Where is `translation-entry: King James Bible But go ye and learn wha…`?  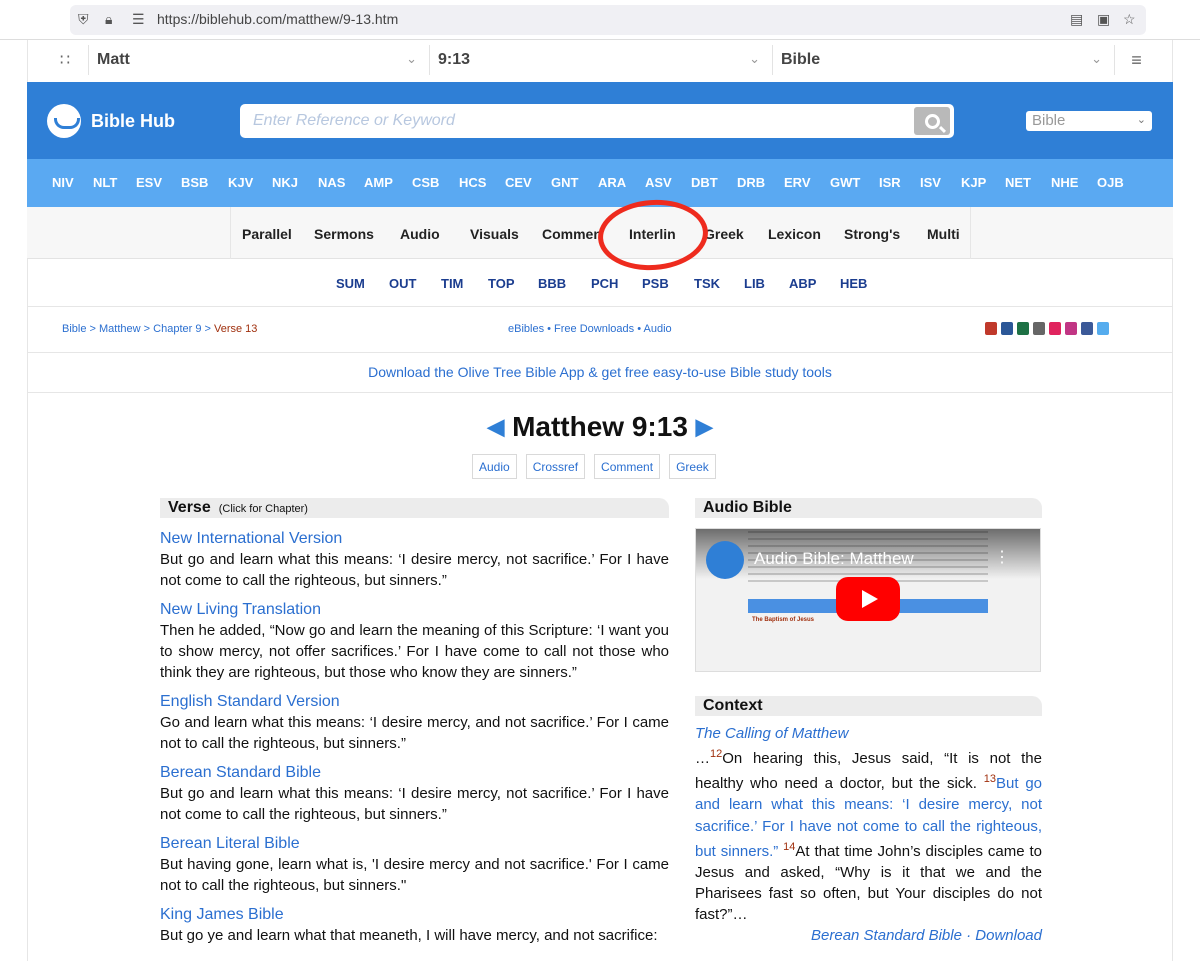
translation-entry: King James Bible But go ye and learn wha… is located at coordinates (414, 925).